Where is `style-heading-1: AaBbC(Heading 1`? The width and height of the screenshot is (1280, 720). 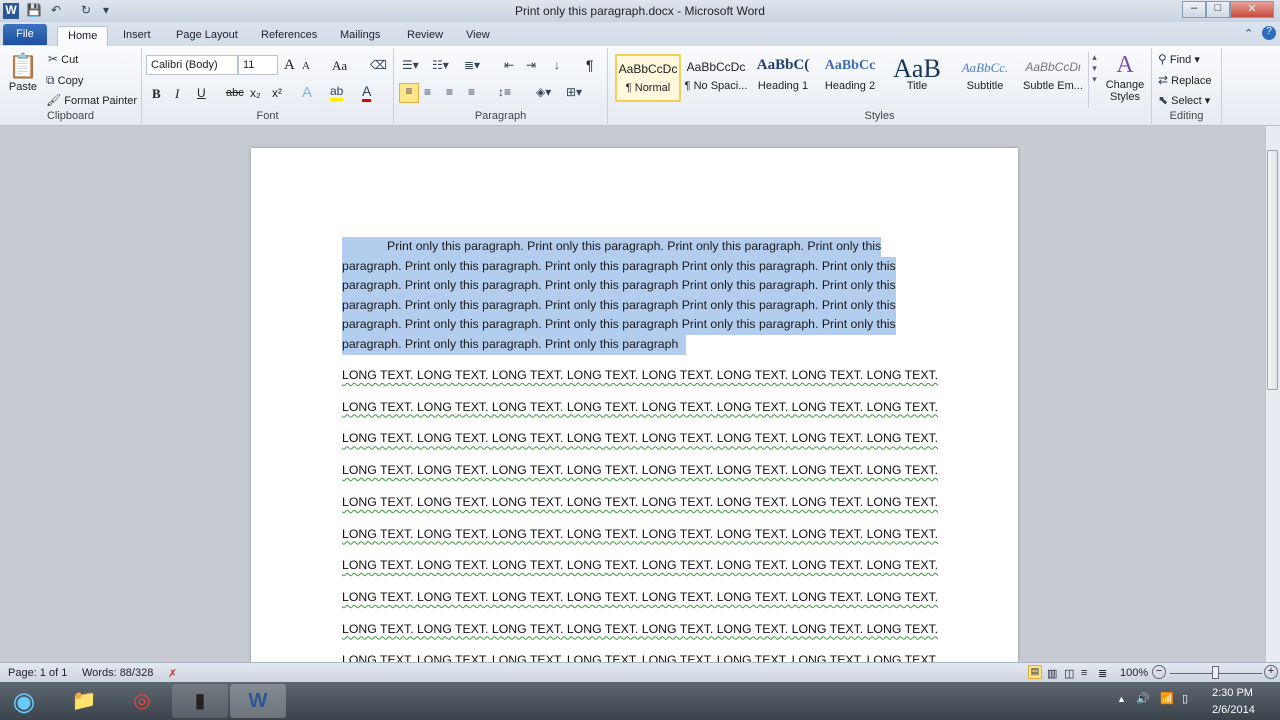
style-heading-1: AaBbC(Heading 1 is located at coordinates (783, 78).